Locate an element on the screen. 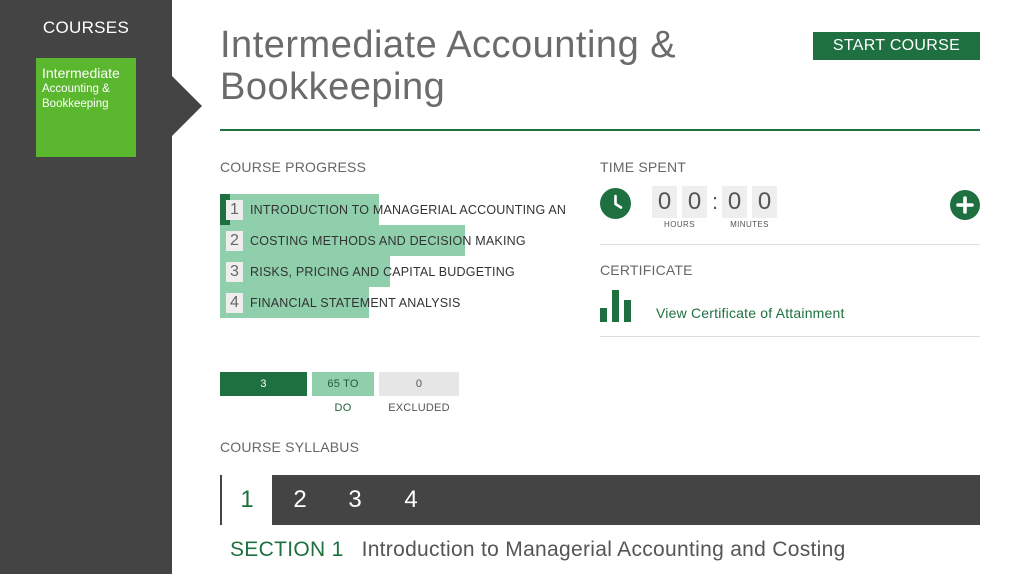 Image resolution: width=1024 pixels, height=574 pixels. hours-digit-1: 0 is located at coordinates (664, 202).